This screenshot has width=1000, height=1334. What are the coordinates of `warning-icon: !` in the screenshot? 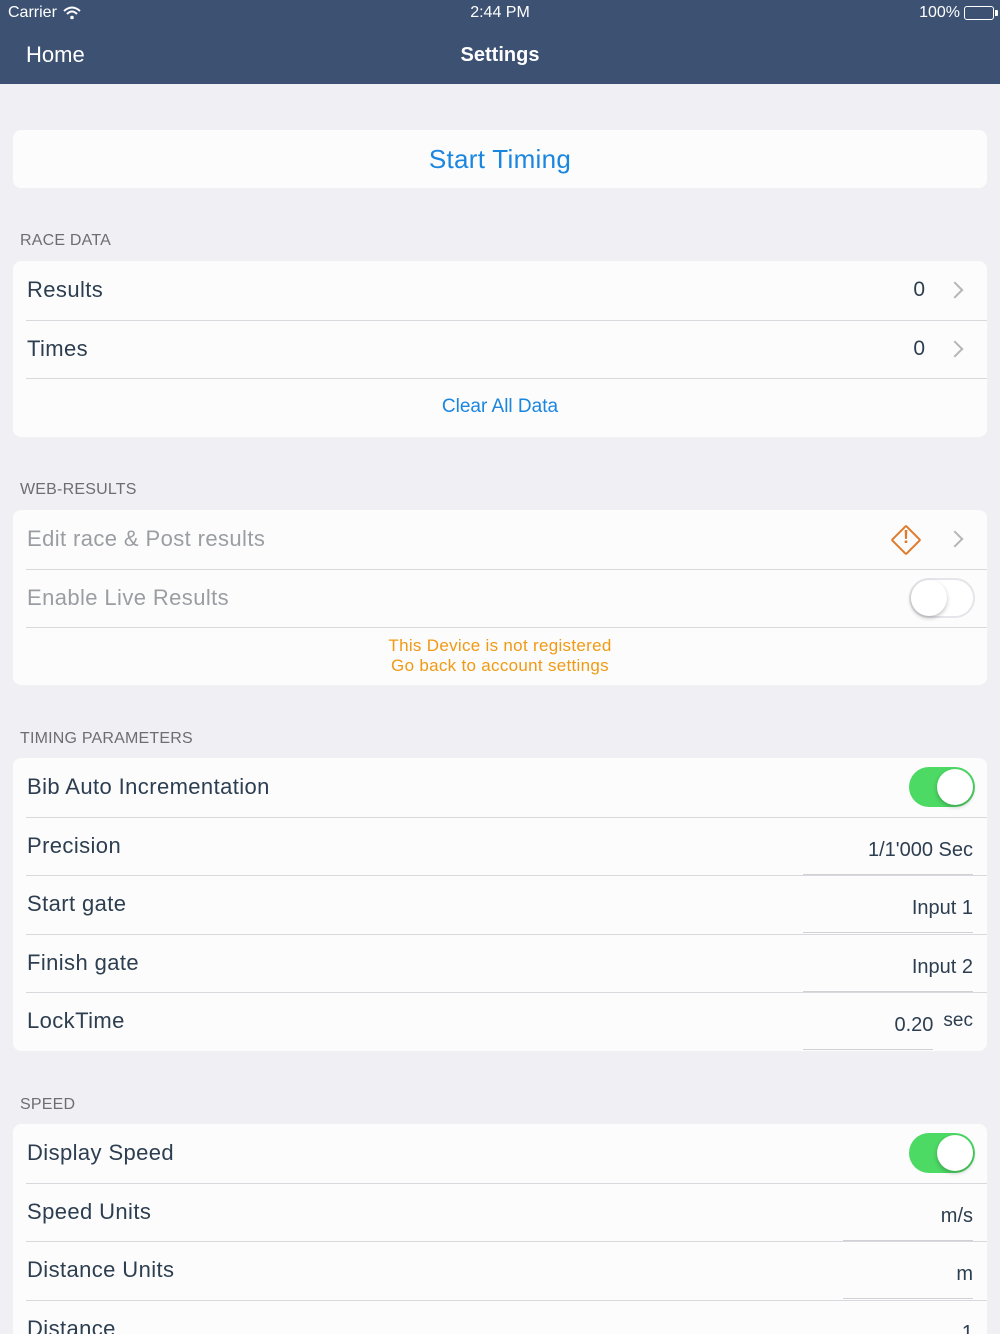 It's located at (906, 540).